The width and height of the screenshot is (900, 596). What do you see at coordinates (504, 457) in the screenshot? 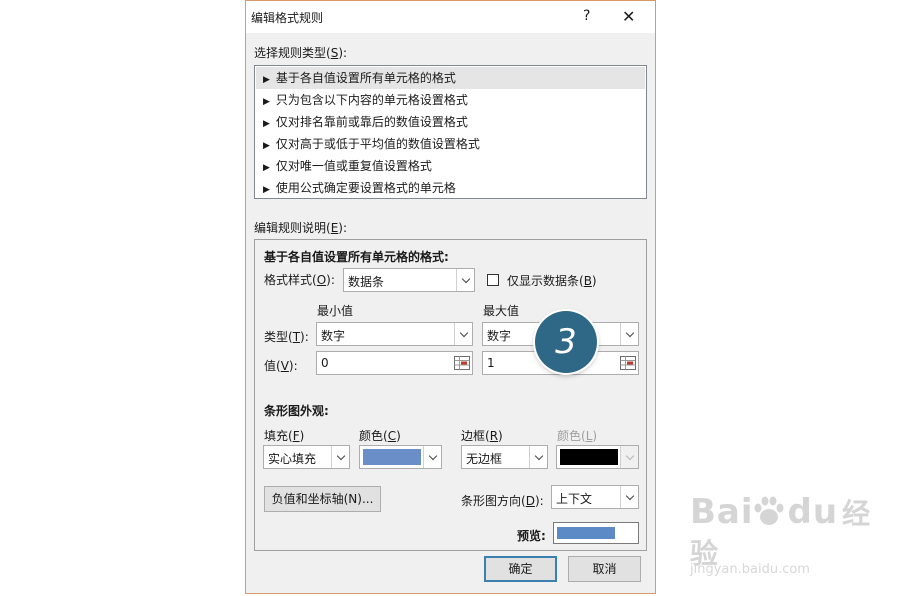
I see `border-type-combo: 无边框` at bounding box center [504, 457].